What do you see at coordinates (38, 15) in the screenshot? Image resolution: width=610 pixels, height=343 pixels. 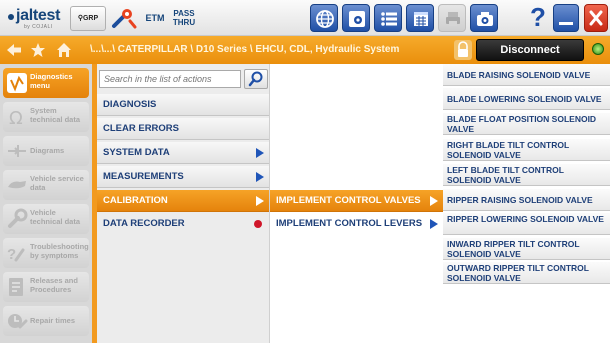 I see `logo-text: jaltest` at bounding box center [38, 15].